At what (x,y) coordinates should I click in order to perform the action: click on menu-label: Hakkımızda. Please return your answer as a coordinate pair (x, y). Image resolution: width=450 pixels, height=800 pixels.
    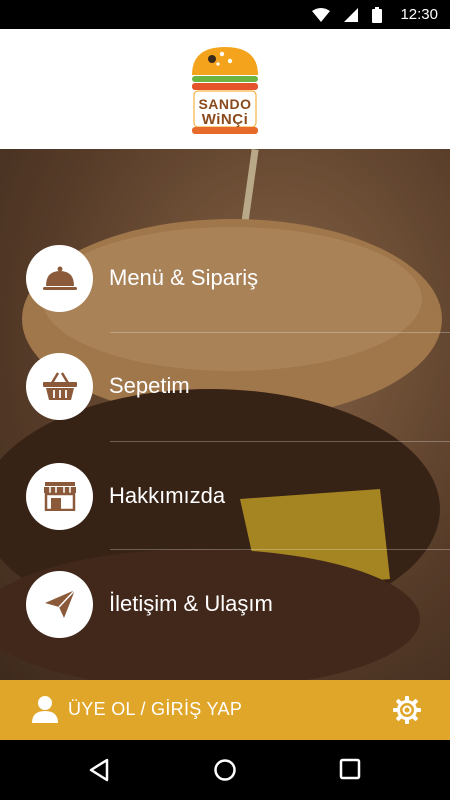
    Looking at the image, I should click on (167, 495).